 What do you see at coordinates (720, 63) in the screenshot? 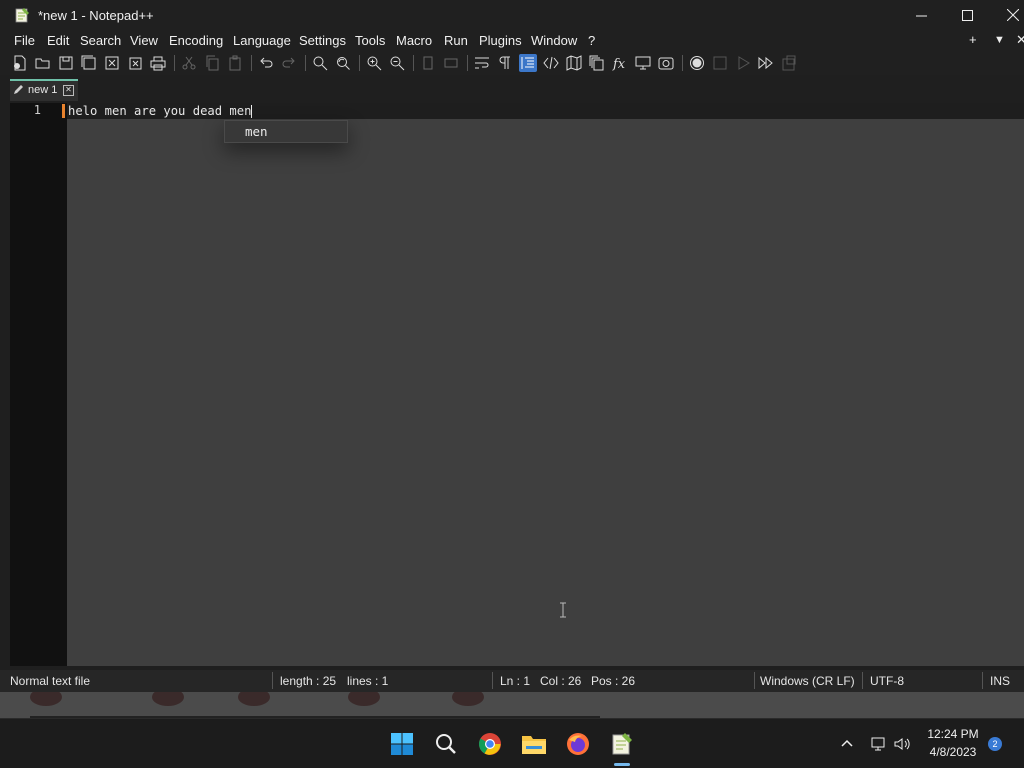
I see `stop-macro-button` at bounding box center [720, 63].